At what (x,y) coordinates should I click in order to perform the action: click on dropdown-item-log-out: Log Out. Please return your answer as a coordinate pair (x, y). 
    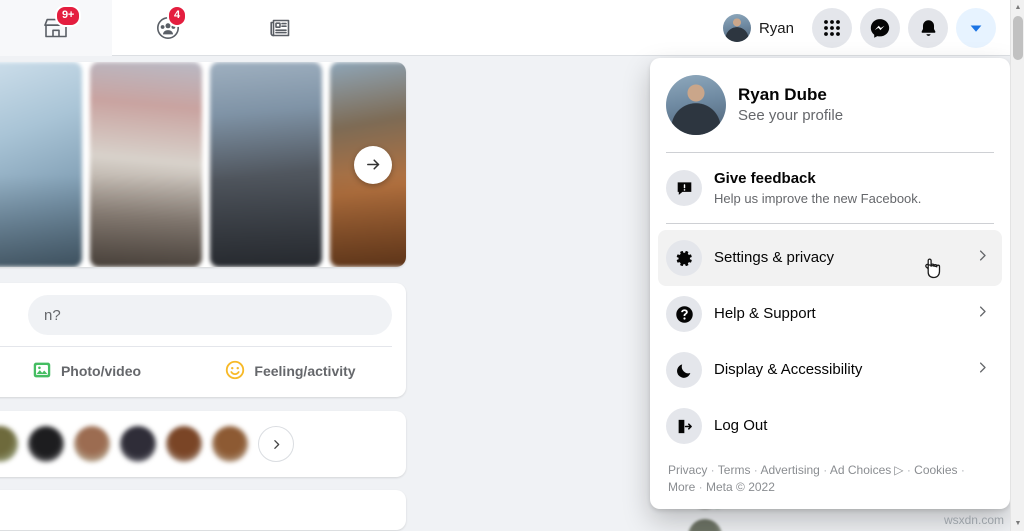
    Looking at the image, I should click on (830, 426).